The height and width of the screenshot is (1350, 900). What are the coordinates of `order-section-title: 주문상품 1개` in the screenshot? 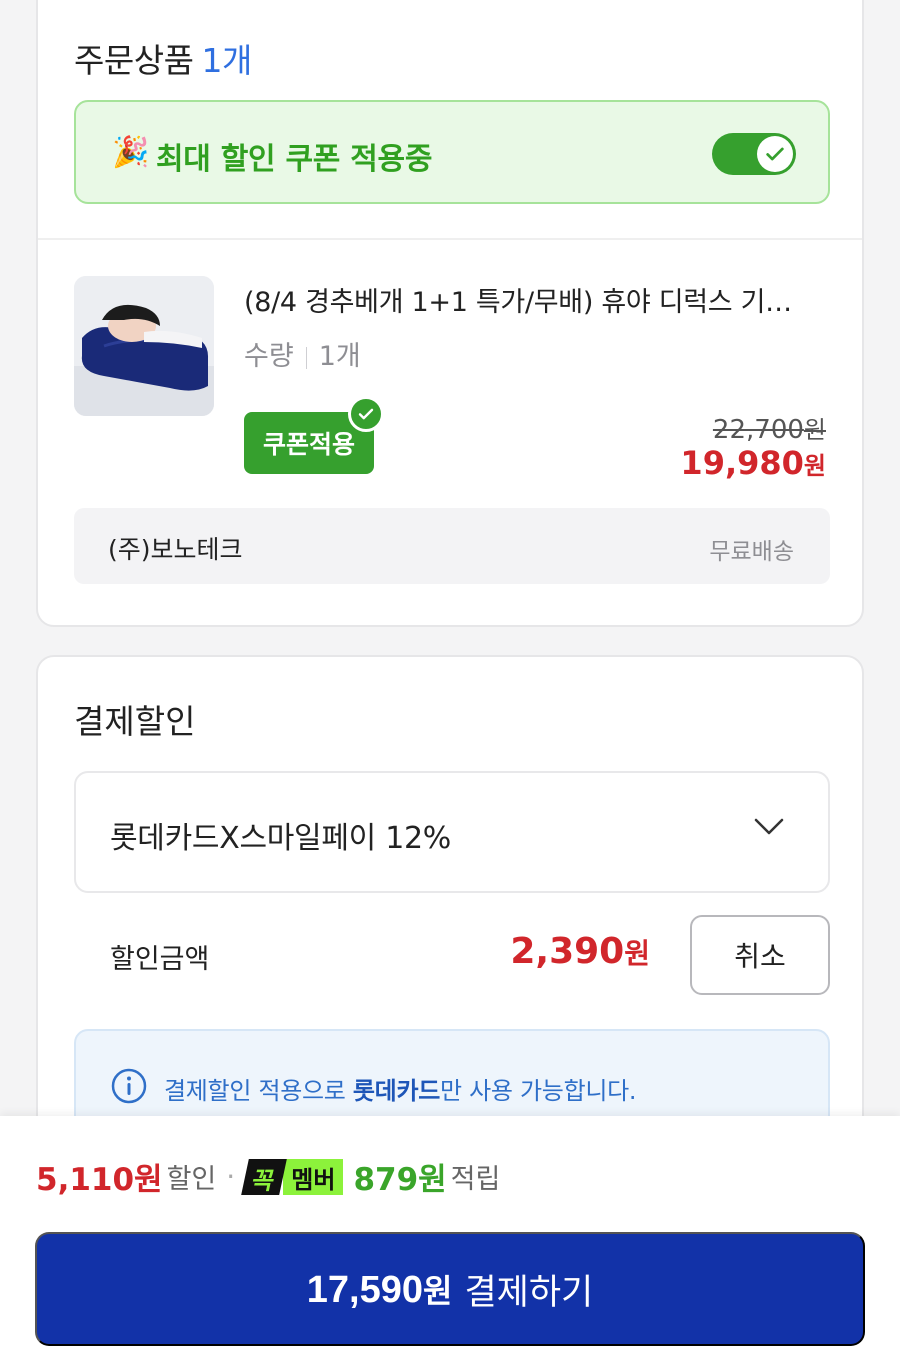 It's located at (163, 58).